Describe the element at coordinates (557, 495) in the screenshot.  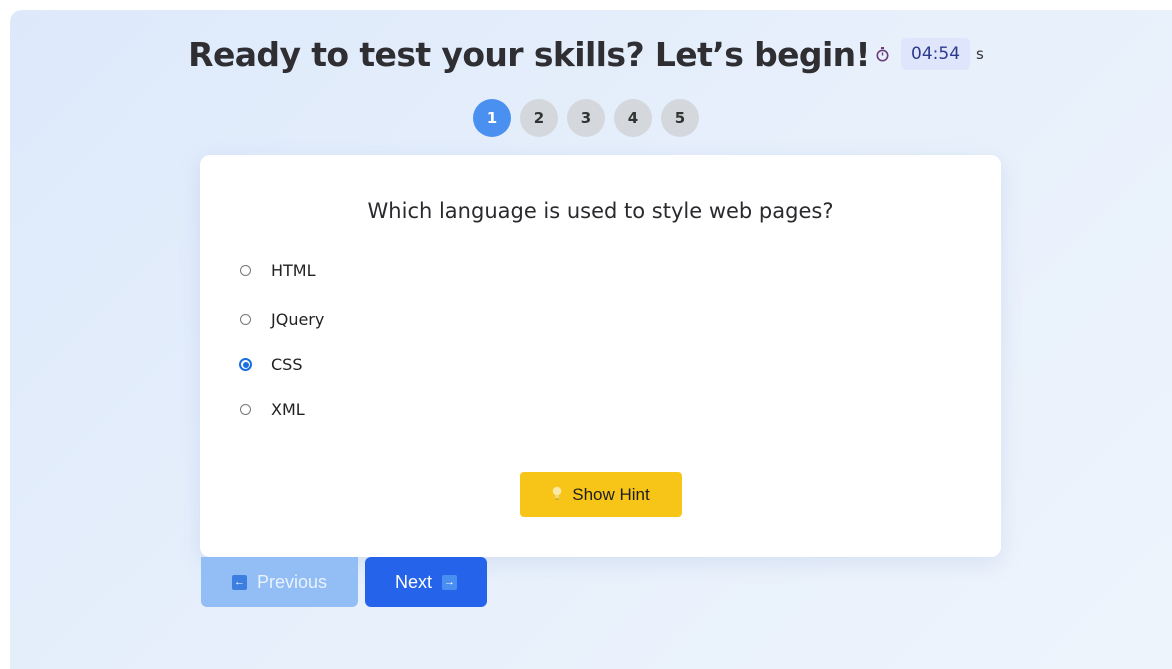
I see `lightbulb-icon` at that location.